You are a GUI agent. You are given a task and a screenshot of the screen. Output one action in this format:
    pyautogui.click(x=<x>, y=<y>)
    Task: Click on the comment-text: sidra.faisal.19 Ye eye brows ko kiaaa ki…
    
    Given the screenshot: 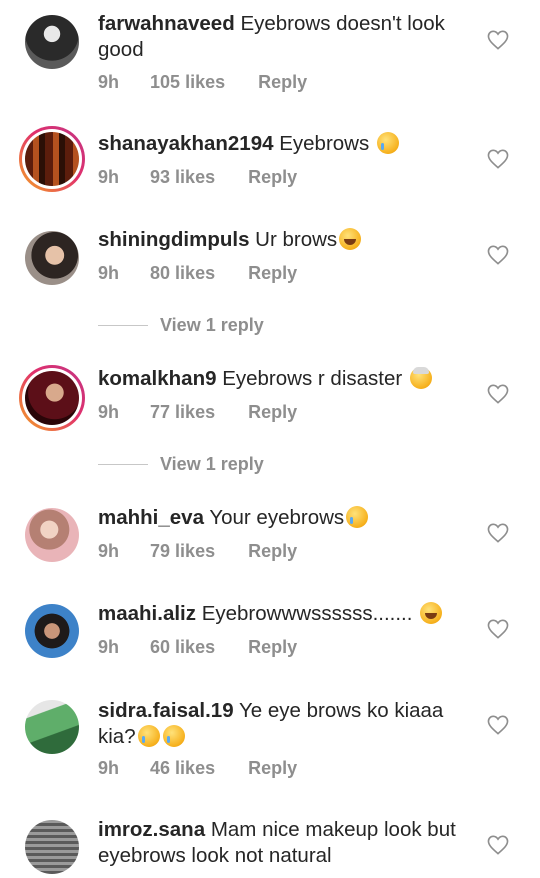 What is the action you would take?
    pyautogui.click(x=283, y=724)
    